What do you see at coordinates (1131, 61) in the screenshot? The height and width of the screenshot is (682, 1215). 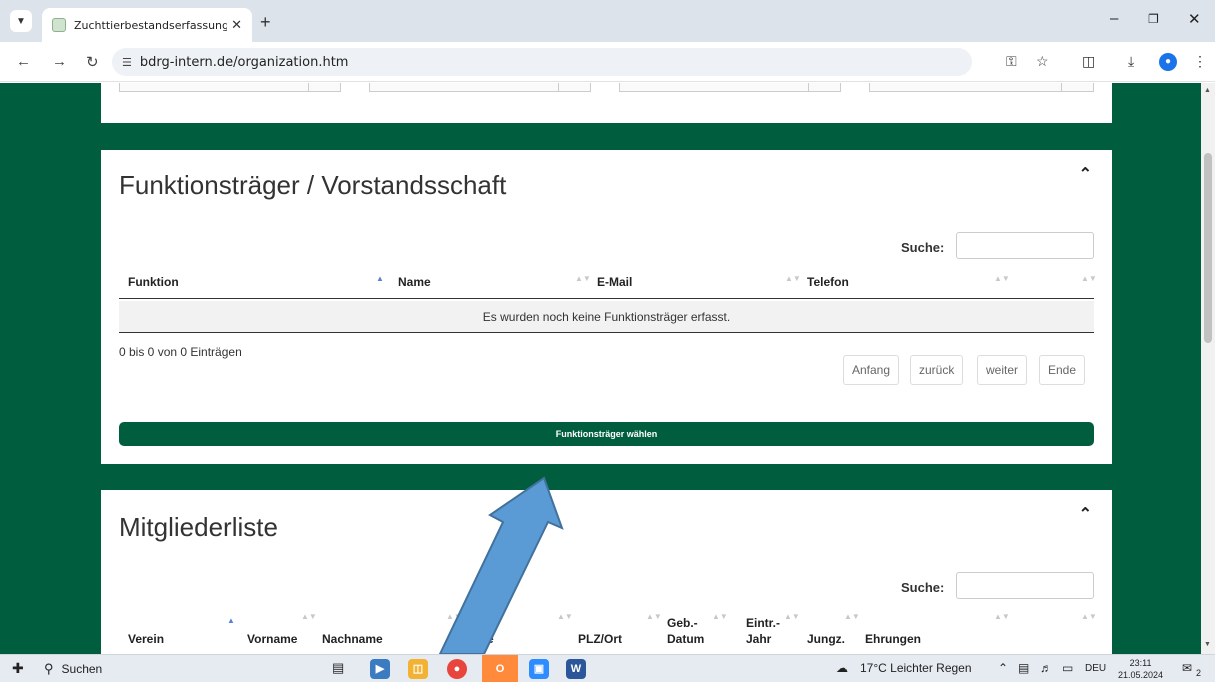 I see `download-icon: ⤓` at bounding box center [1131, 61].